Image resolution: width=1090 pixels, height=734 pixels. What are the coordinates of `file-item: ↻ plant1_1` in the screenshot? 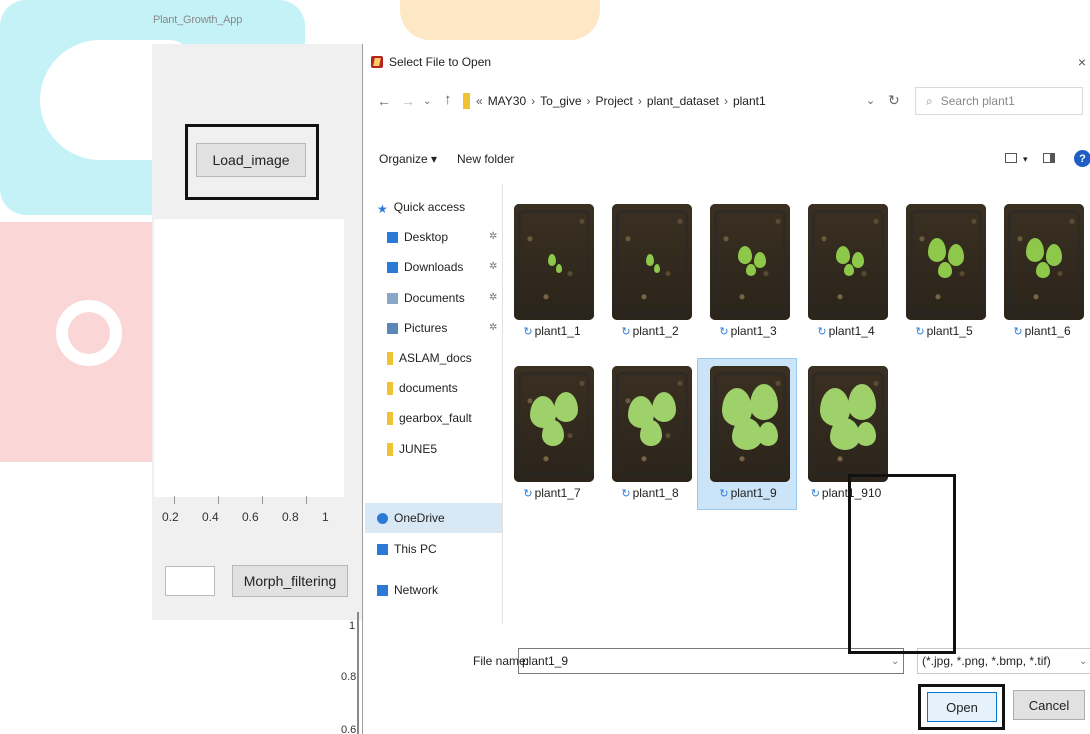 It's located at (552, 269).